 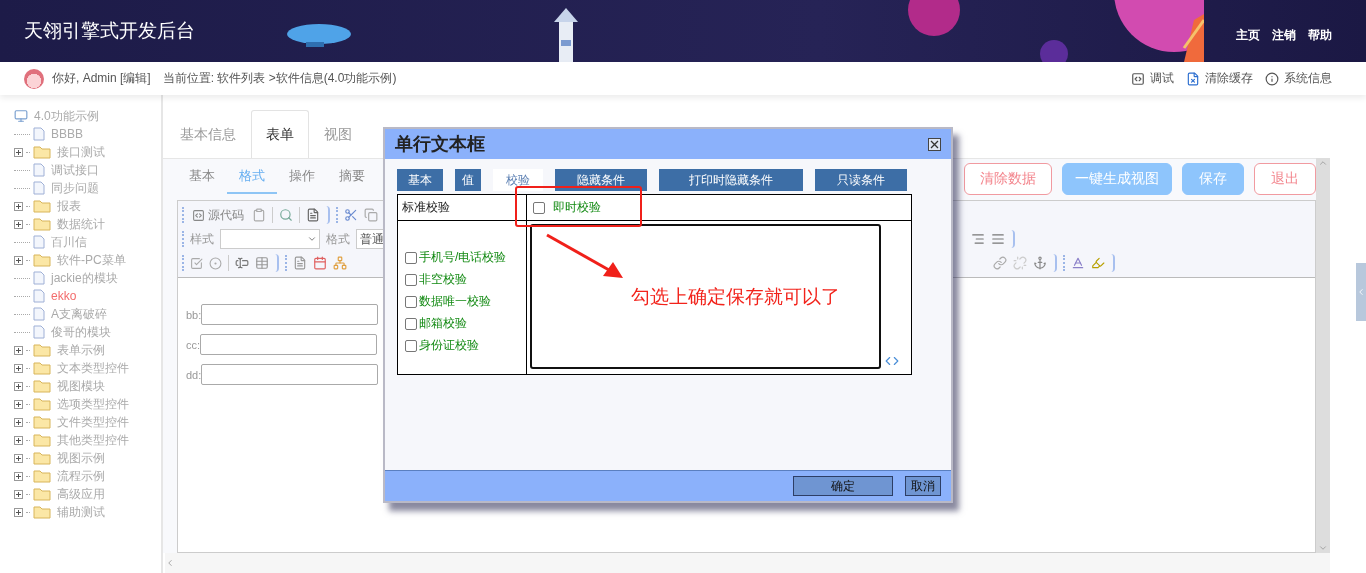 What do you see at coordinates (731, 180) in the screenshot?
I see `dialog-tab: 打印时隐藏条件` at bounding box center [731, 180].